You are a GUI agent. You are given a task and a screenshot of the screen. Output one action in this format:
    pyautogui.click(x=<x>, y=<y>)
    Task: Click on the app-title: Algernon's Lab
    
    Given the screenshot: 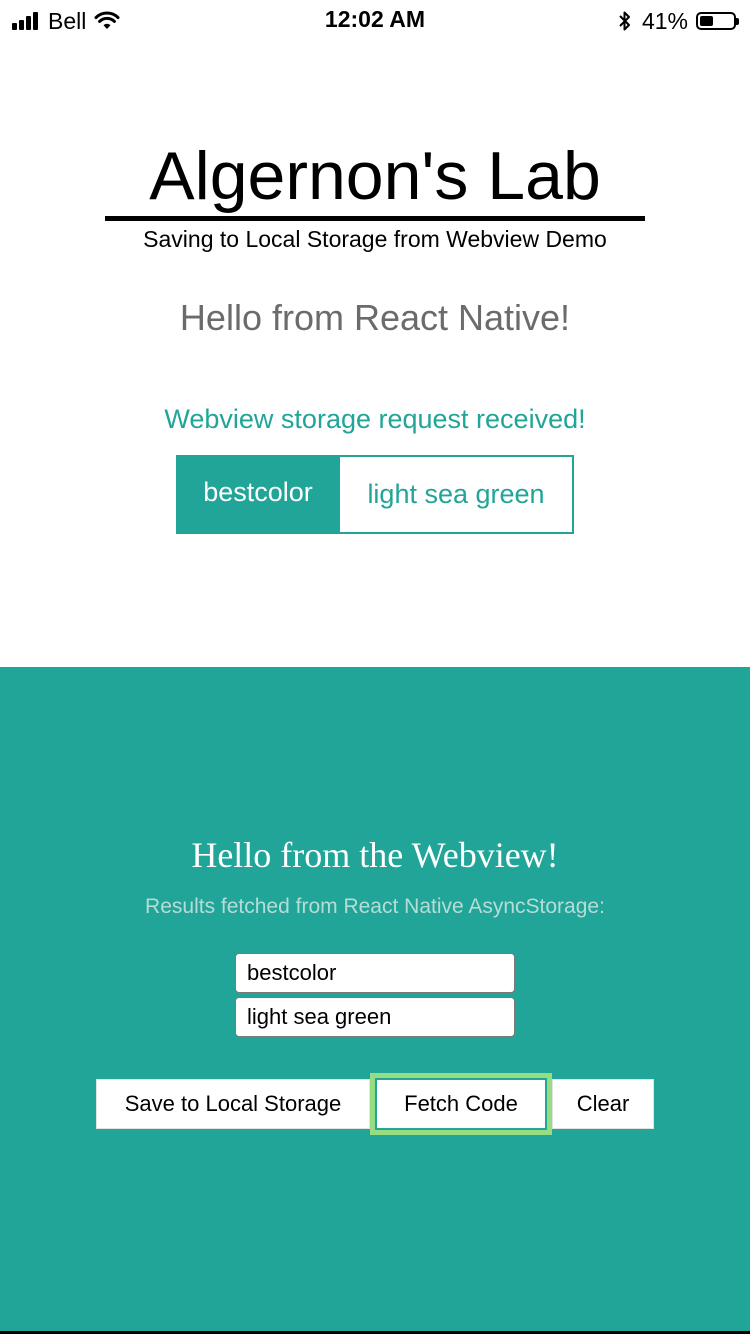 What is the action you would take?
    pyautogui.click(x=375, y=176)
    